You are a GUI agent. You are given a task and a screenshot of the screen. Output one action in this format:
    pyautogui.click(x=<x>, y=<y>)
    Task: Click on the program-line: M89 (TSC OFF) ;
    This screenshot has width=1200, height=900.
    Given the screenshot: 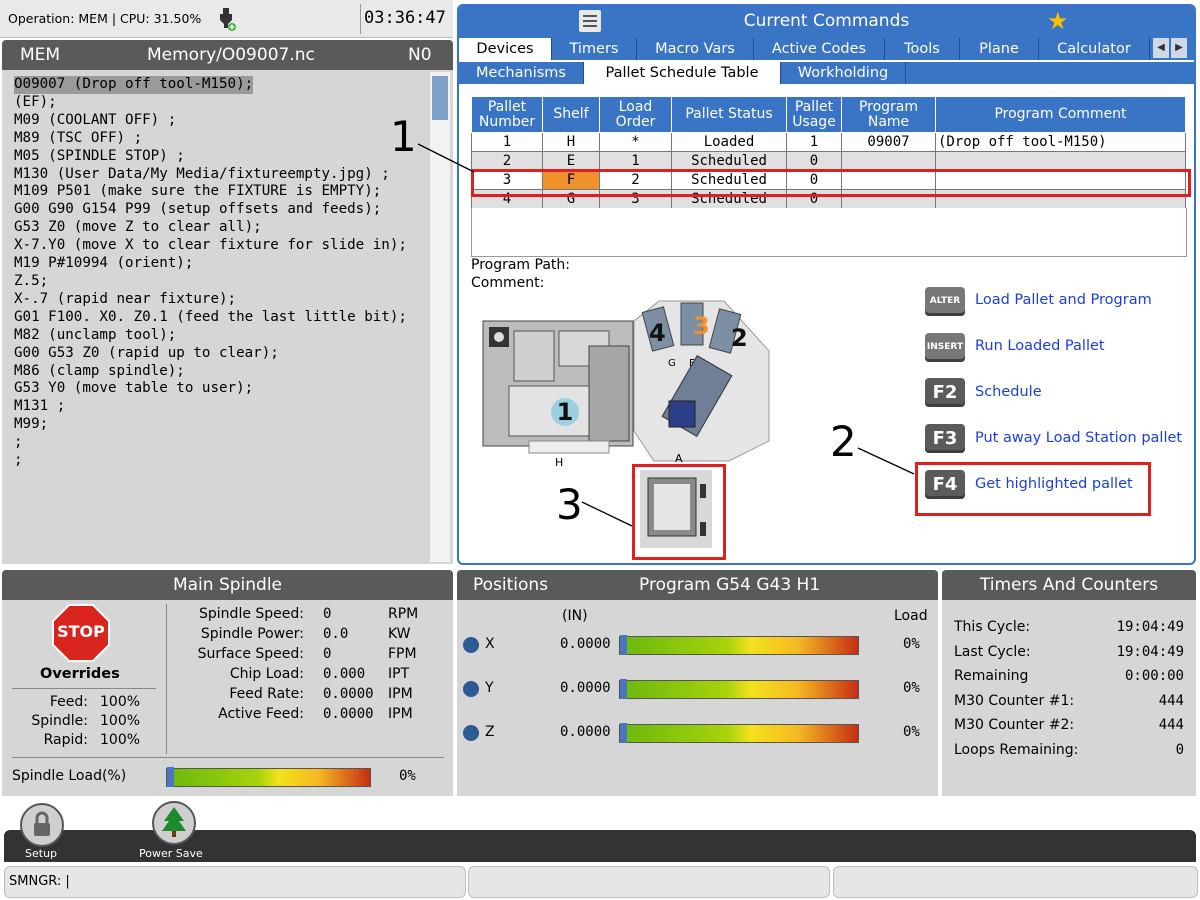 What is the action you would take?
    pyautogui.click(x=219, y=139)
    